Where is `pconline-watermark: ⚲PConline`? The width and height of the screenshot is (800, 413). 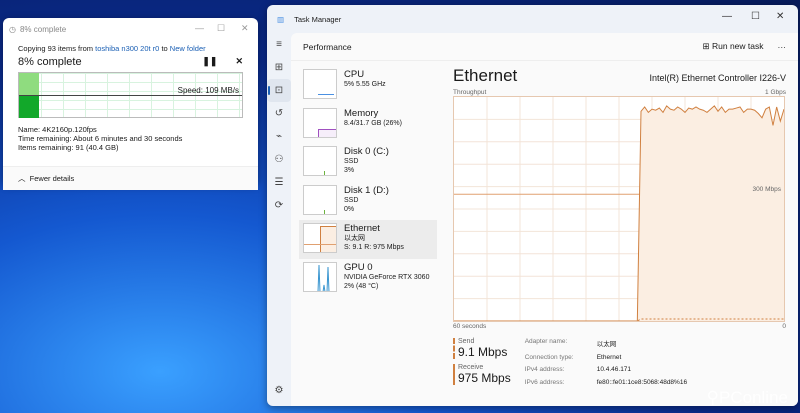
pconline-watermark: ⚲PConline is located at coordinates (747, 397).